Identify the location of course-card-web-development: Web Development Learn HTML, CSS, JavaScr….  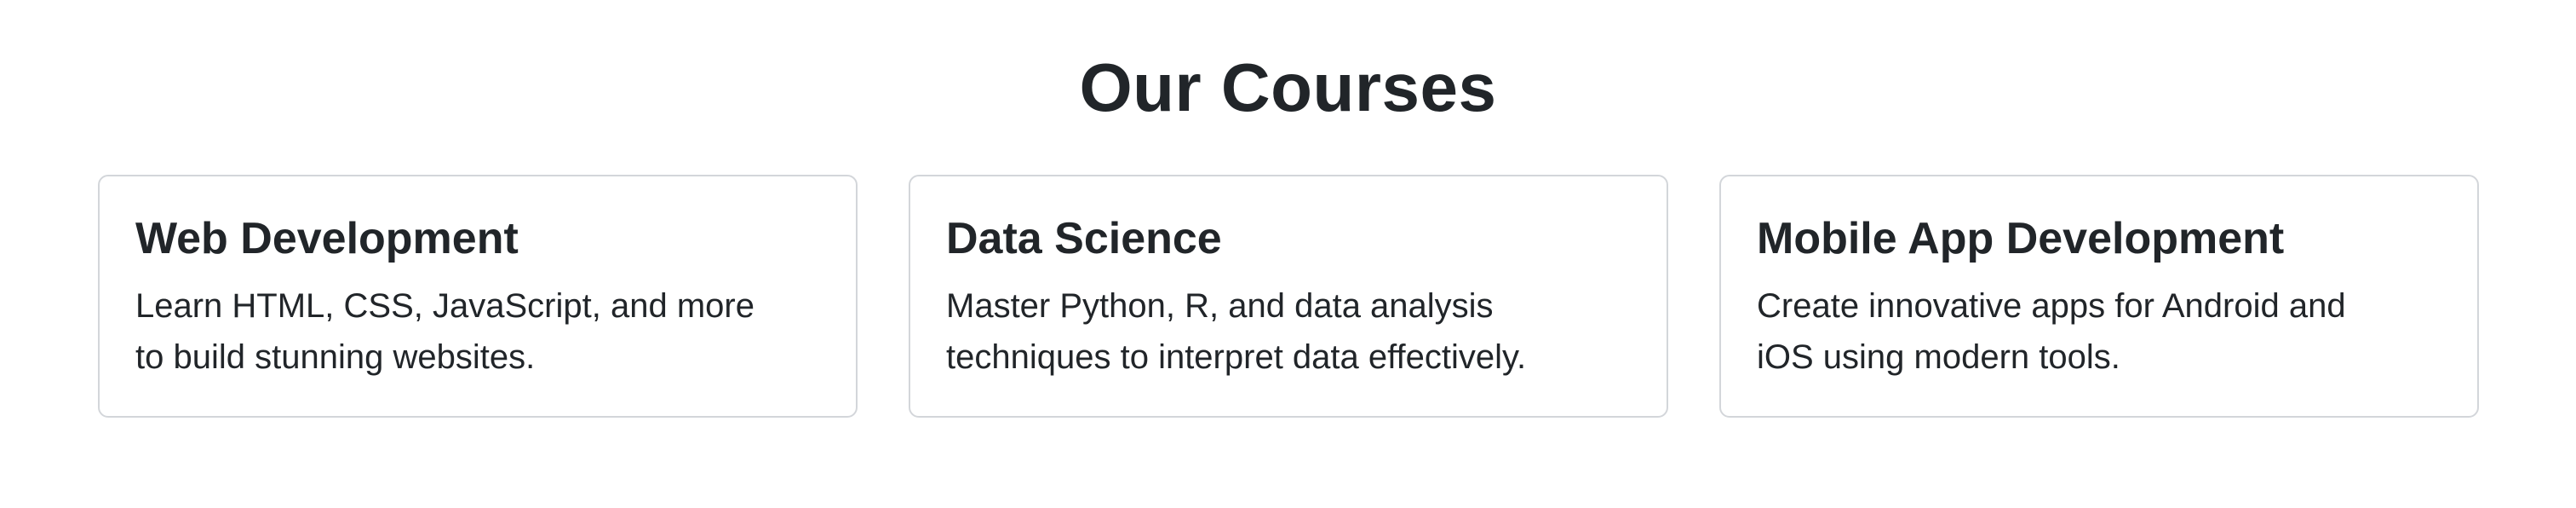
(478, 296).